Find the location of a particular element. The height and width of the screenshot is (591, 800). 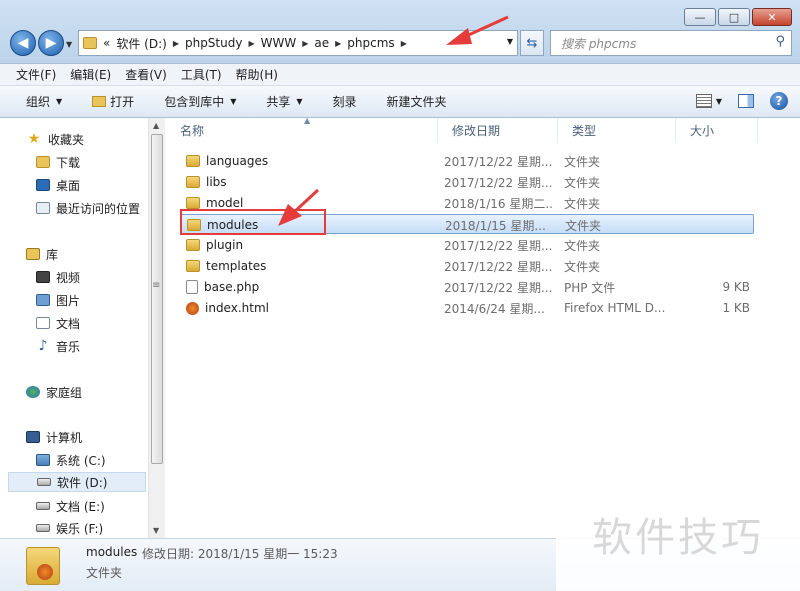

refresh-button: ⇆ is located at coordinates (532, 43).